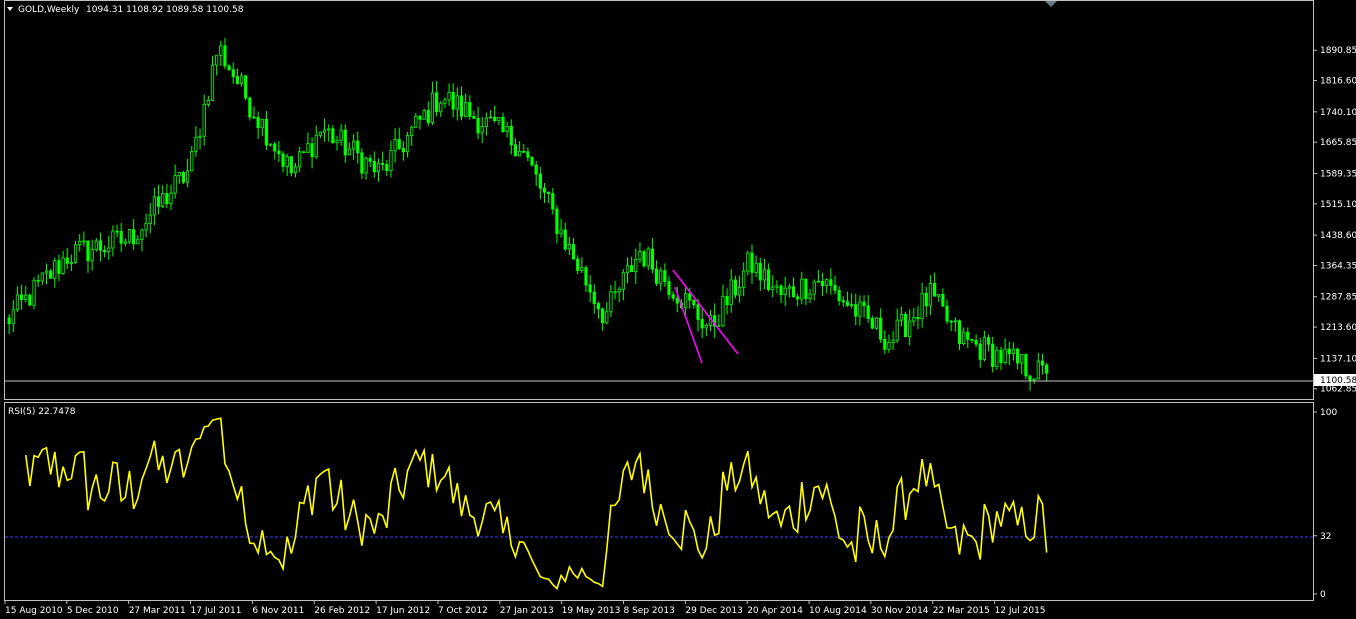 Image resolution: width=1356 pixels, height=619 pixels. What do you see at coordinates (34, 611) in the screenshot?
I see `time-tick-label: 15 Aug 2010` at bounding box center [34, 611].